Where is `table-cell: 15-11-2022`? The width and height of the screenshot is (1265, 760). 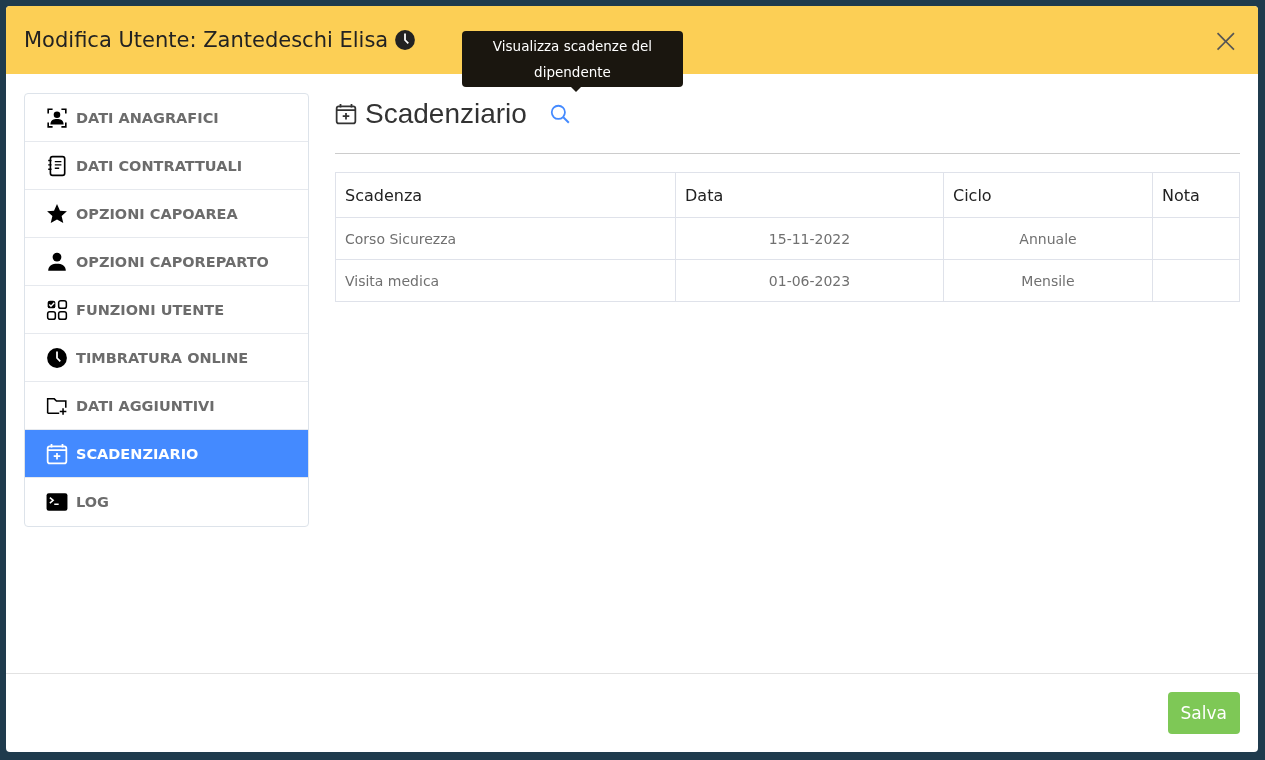
table-cell: 15-11-2022 is located at coordinates (809, 238).